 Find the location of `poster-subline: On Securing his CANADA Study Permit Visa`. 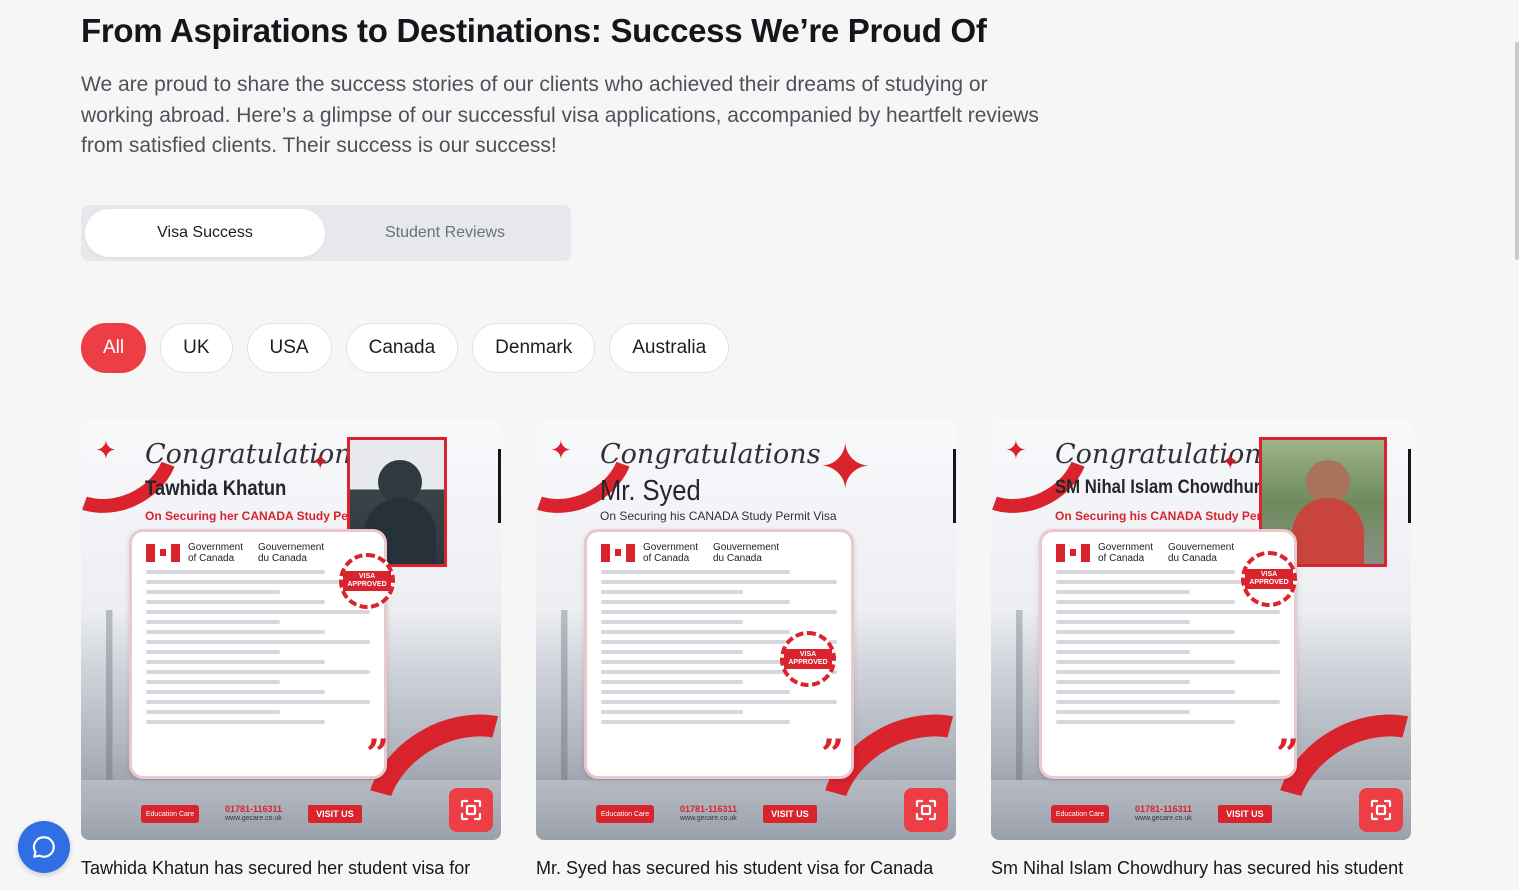

poster-subline: On Securing his CANADA Study Permit Visa is located at coordinates (718, 516).